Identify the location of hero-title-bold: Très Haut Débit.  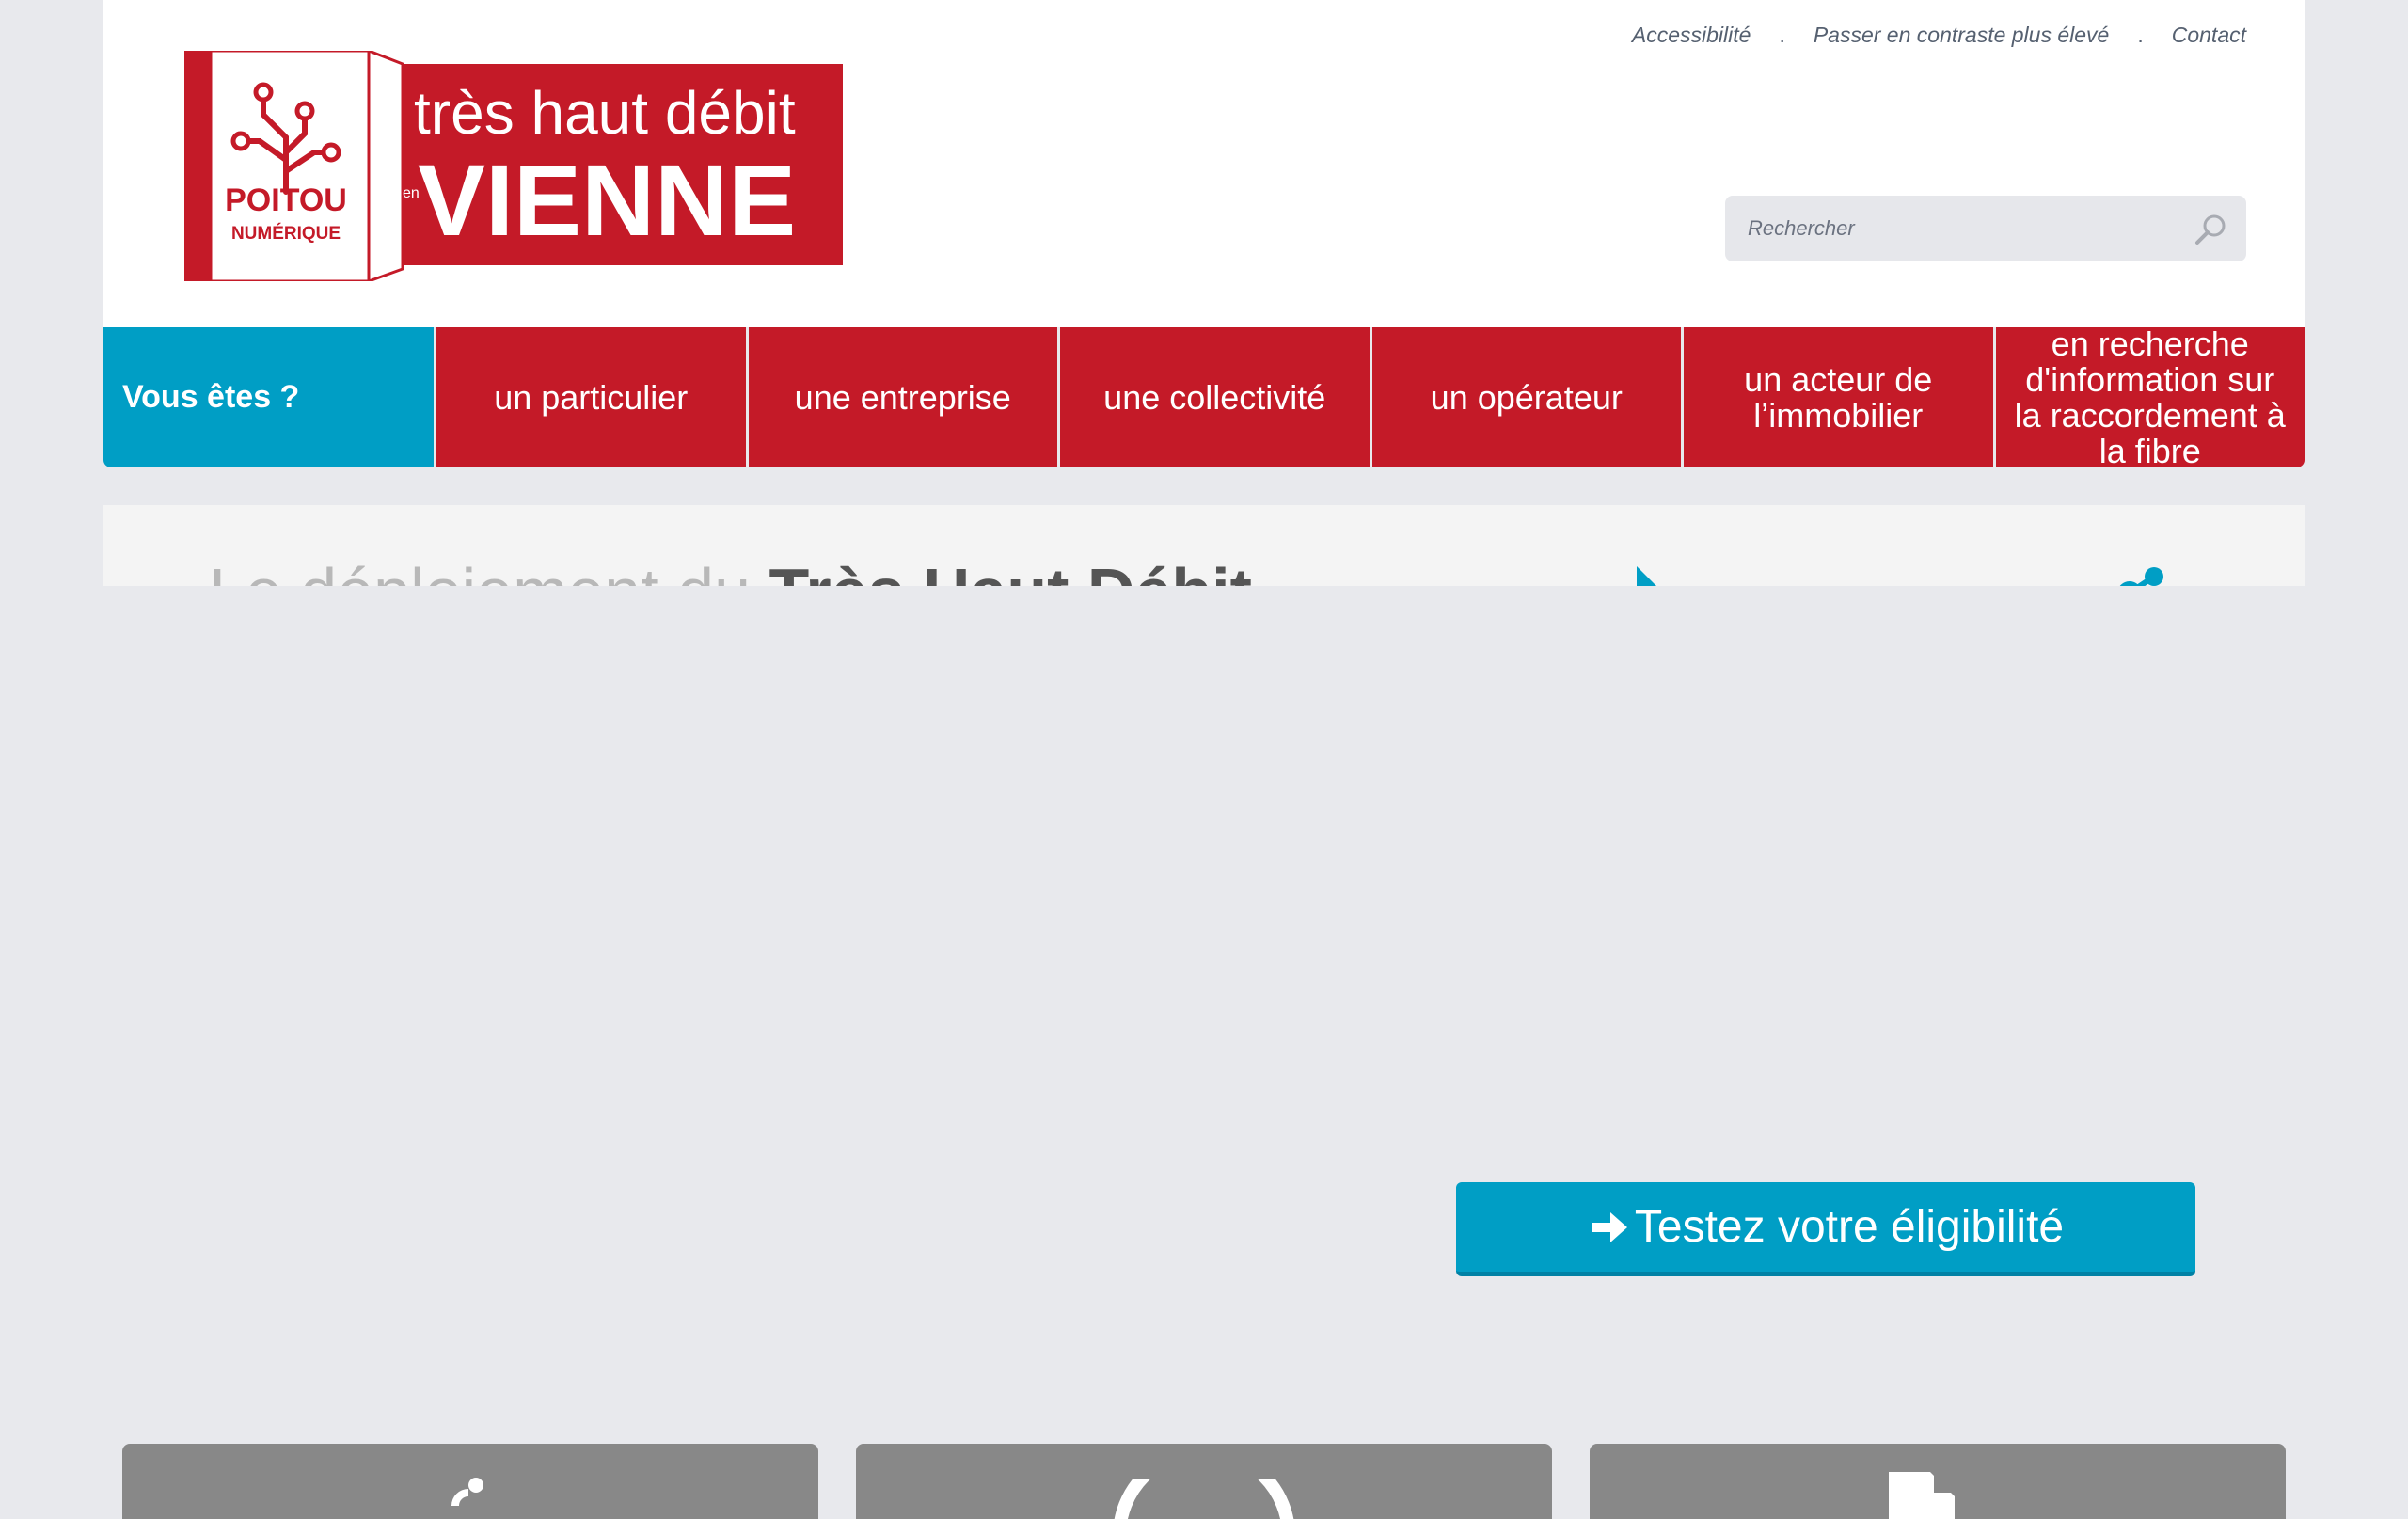
(1010, 570).